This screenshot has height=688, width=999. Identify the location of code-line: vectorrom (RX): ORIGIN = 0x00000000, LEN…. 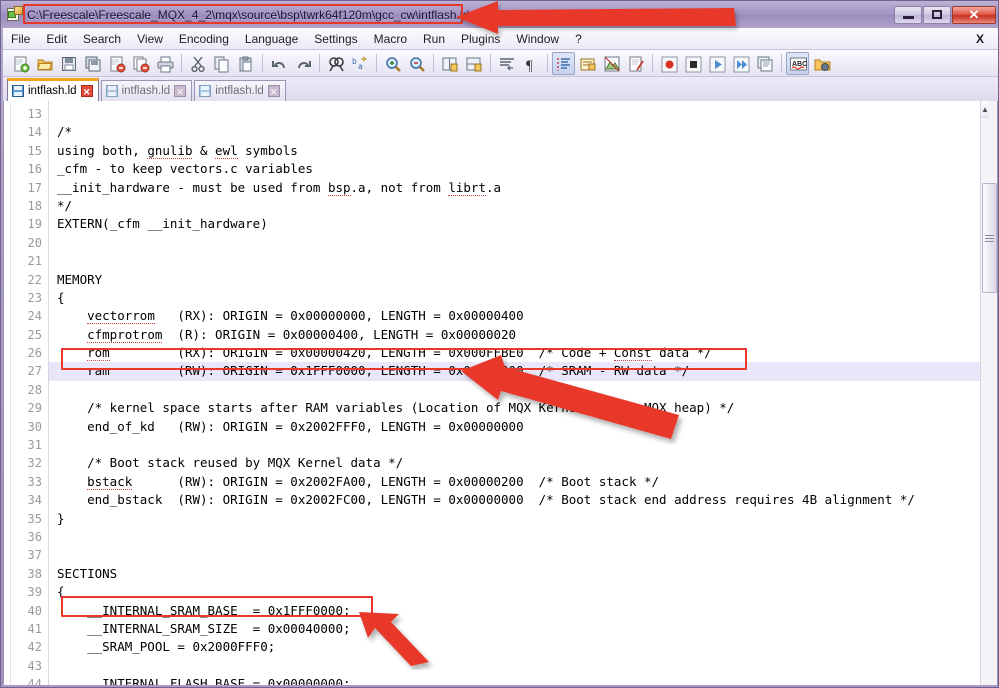
(523, 316).